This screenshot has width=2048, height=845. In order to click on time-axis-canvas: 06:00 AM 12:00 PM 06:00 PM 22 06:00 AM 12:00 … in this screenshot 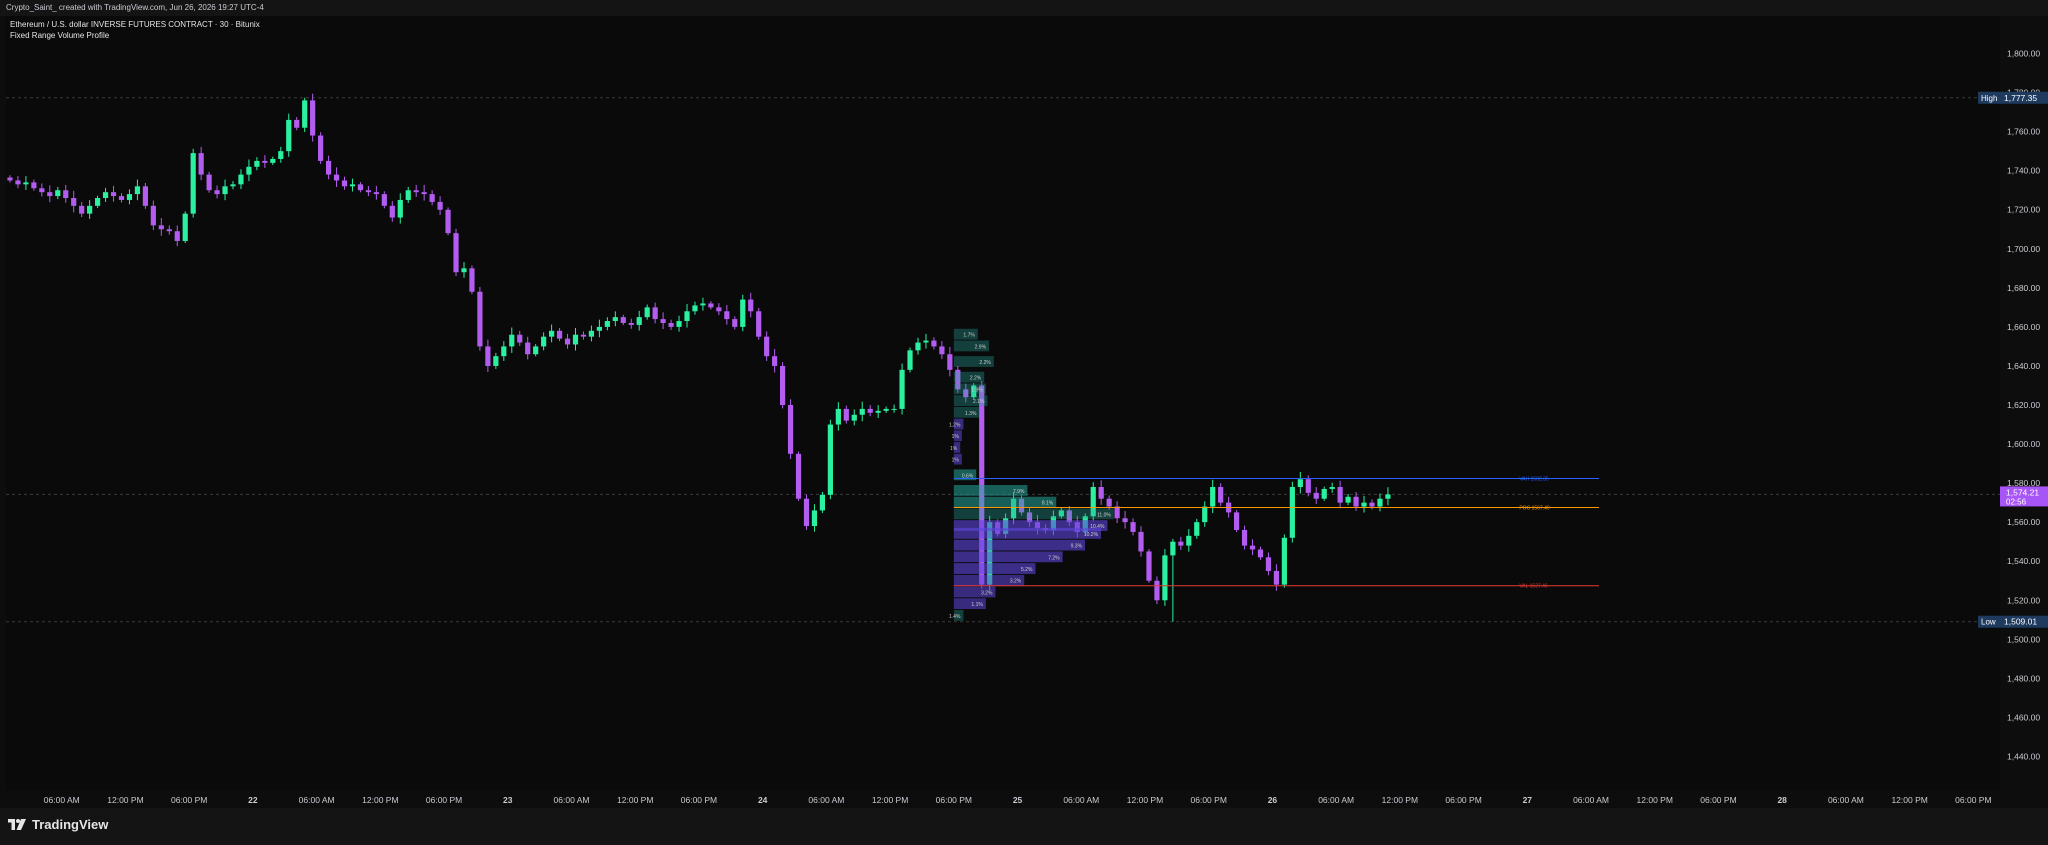, I will do `click(1003, 799)`.